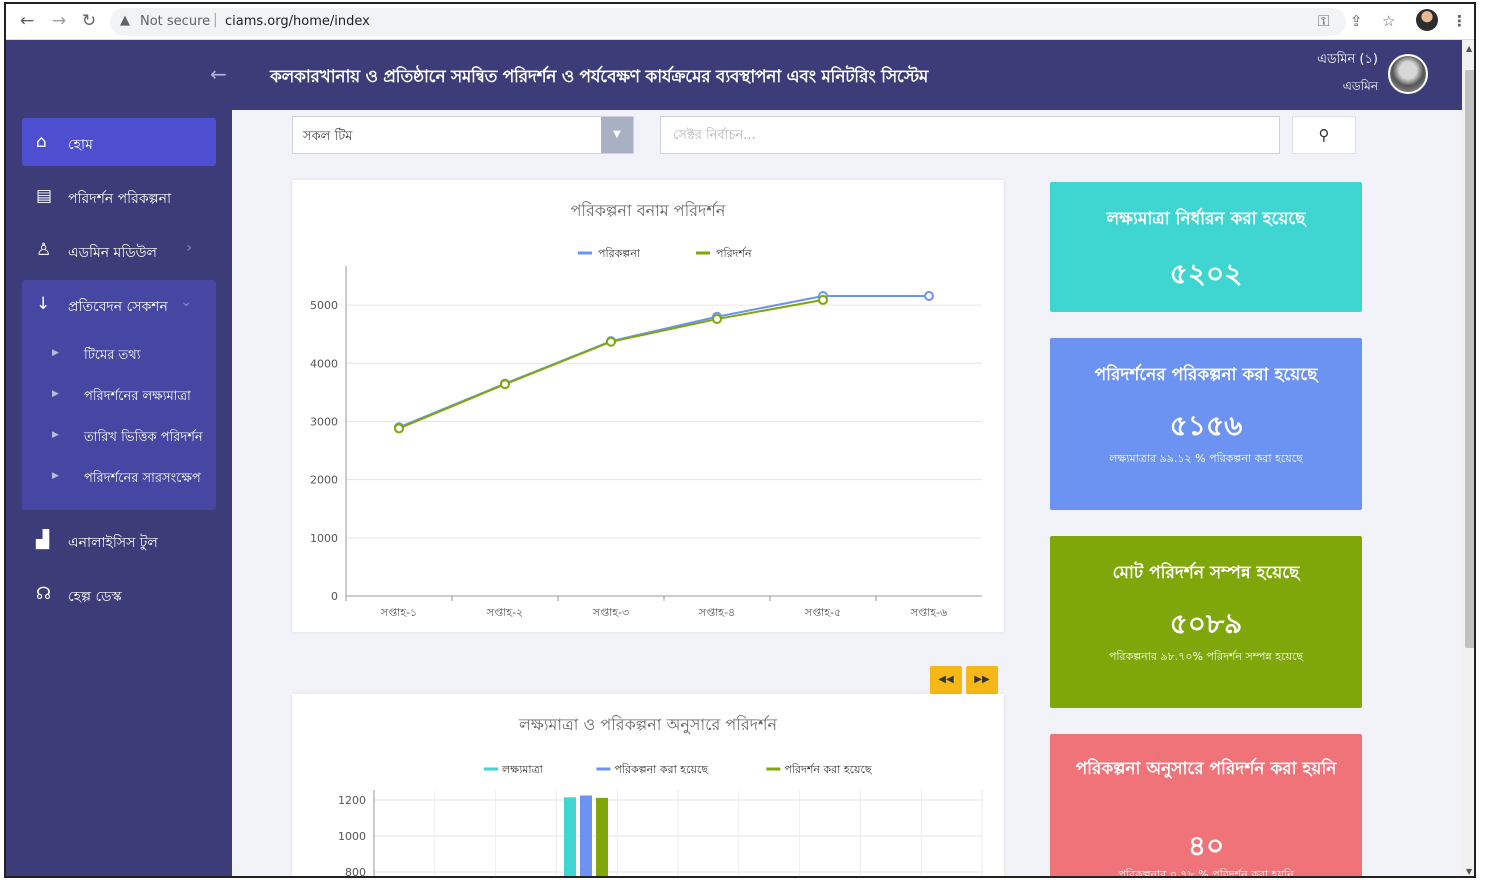 This screenshot has width=1485, height=880. What do you see at coordinates (822, 612) in the screenshot?
I see `x-tick-label: সপ্তাহ-৫` at bounding box center [822, 612].